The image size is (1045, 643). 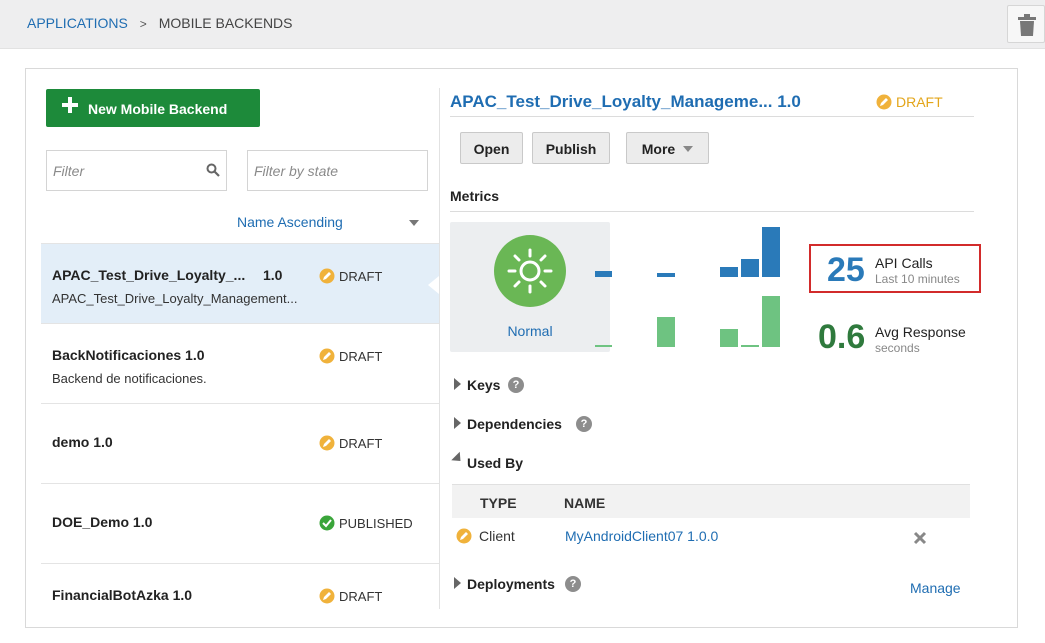 I want to click on selection-pointer, so click(x=433, y=285).